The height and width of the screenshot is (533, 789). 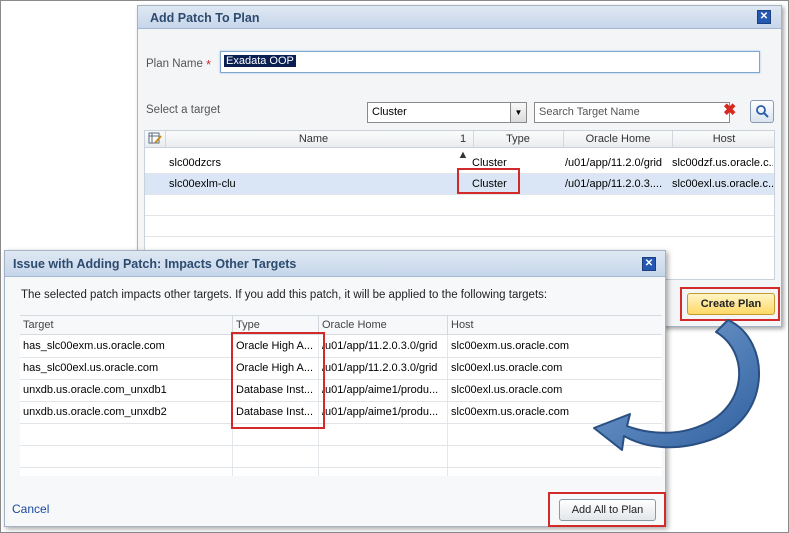 What do you see at coordinates (195, 163) in the screenshot?
I see `row-name: slc00dzcrs` at bounding box center [195, 163].